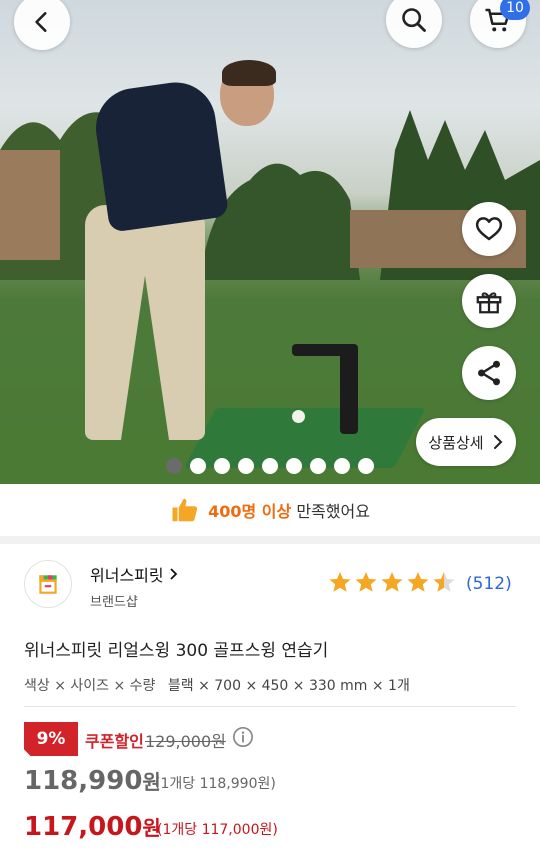  I want to click on price-before-coupon-value: 118,990, so click(83, 781).